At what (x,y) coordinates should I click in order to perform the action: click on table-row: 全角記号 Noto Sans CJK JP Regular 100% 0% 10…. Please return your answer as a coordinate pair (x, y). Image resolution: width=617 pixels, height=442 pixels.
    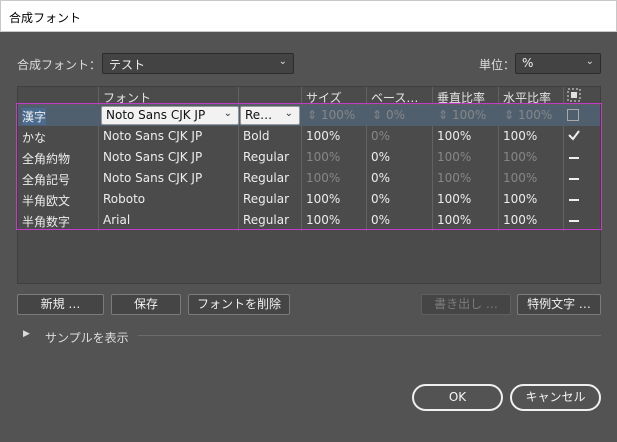
    Looking at the image, I should click on (309, 178).